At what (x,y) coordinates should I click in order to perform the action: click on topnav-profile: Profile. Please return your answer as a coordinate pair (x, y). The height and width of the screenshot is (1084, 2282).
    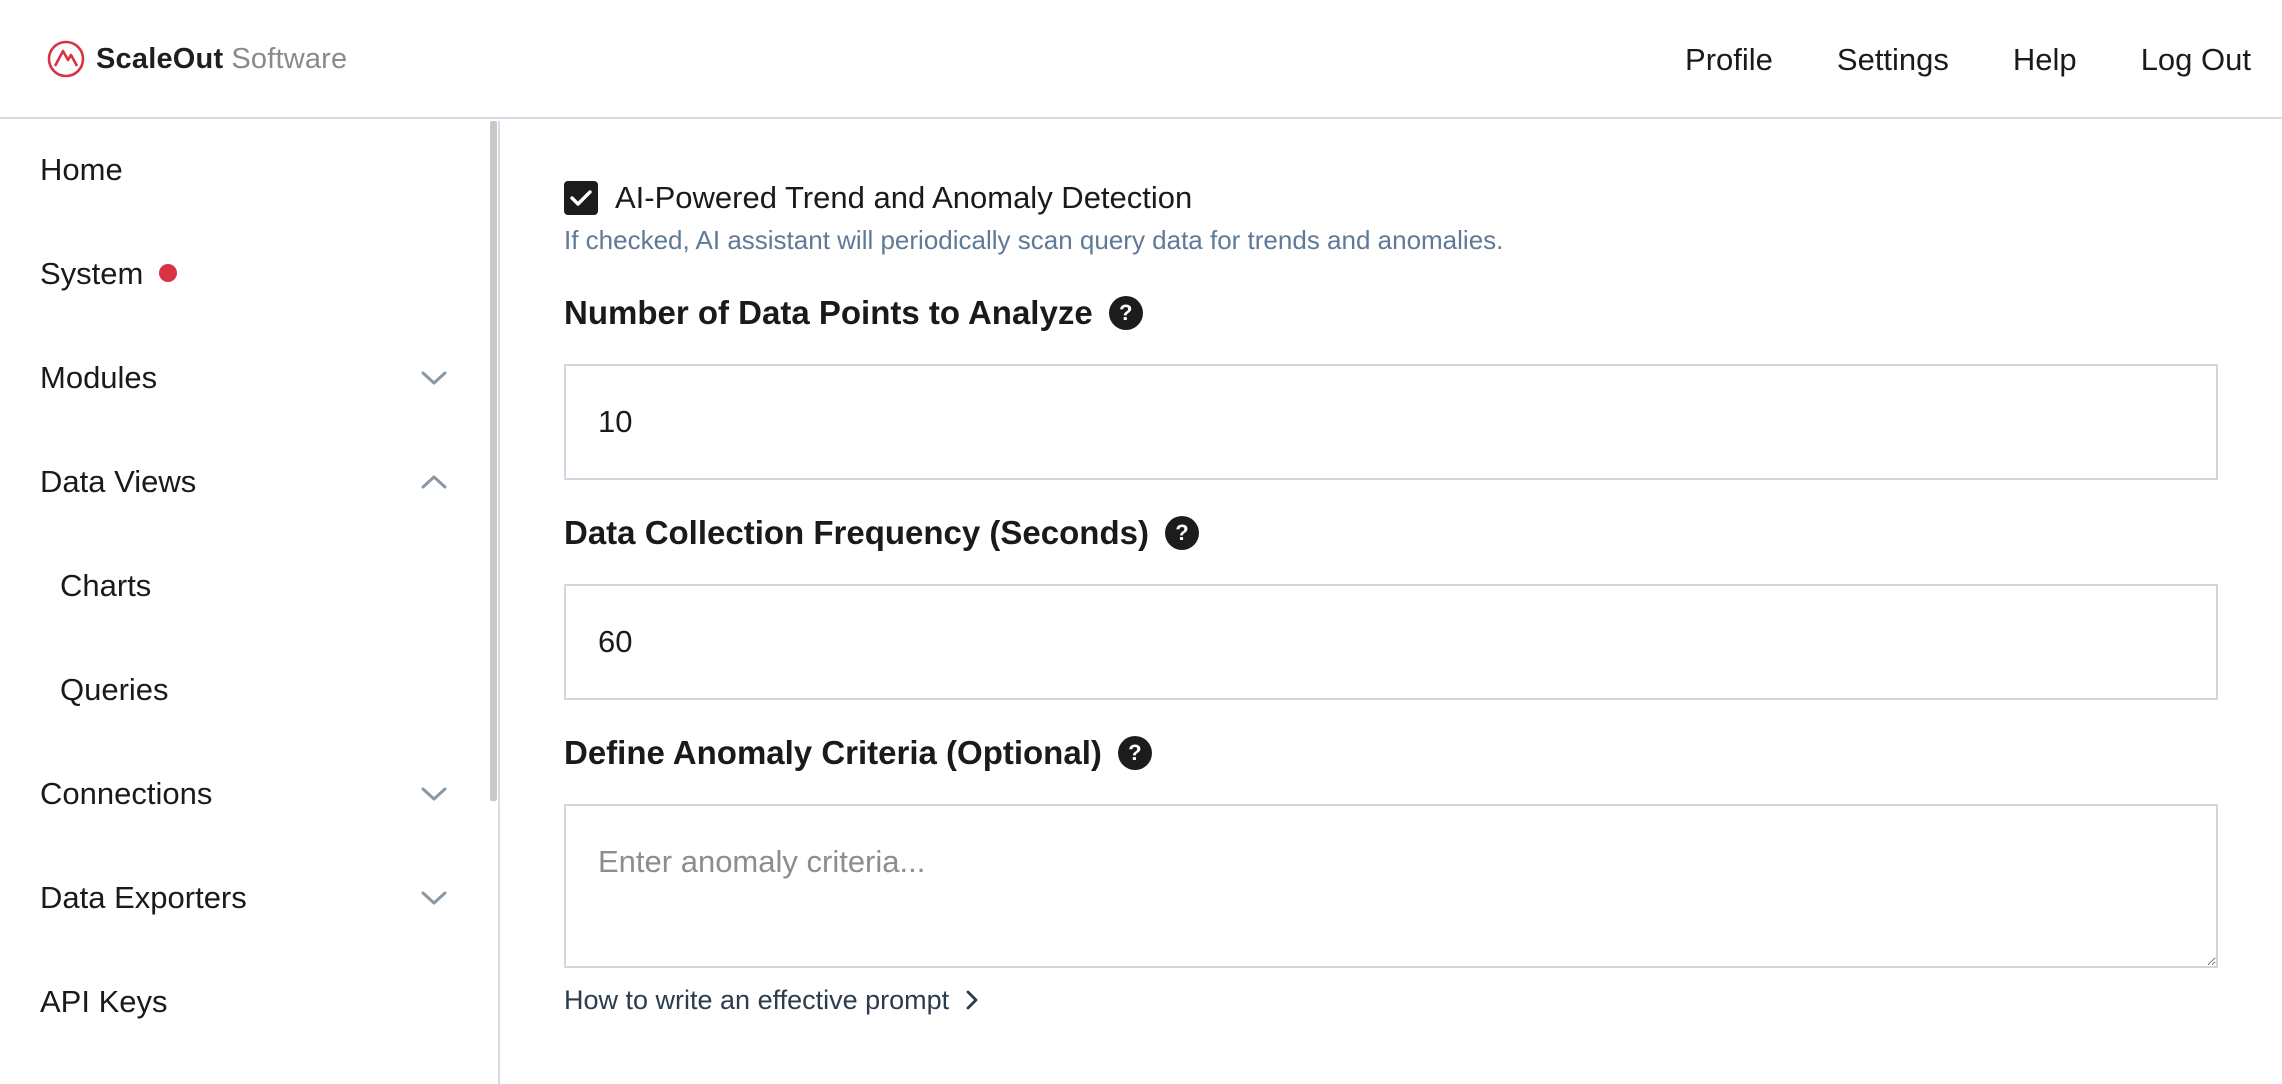
    Looking at the image, I should click on (1729, 60).